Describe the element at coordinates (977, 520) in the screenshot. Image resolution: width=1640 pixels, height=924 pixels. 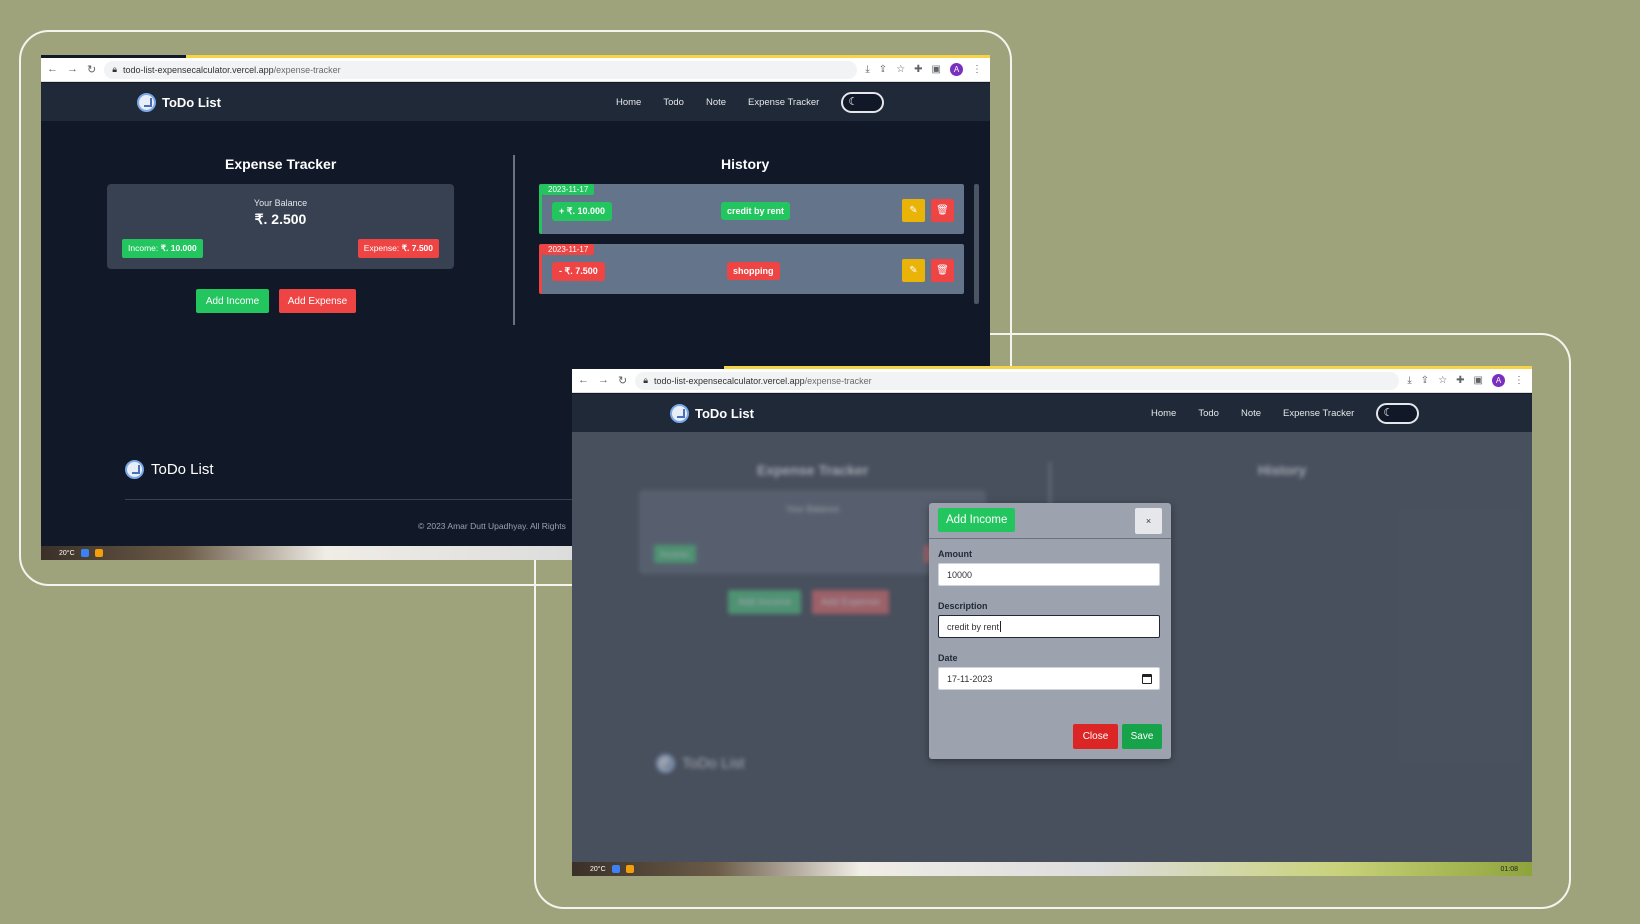
I see `modal-title: Add Income` at that location.